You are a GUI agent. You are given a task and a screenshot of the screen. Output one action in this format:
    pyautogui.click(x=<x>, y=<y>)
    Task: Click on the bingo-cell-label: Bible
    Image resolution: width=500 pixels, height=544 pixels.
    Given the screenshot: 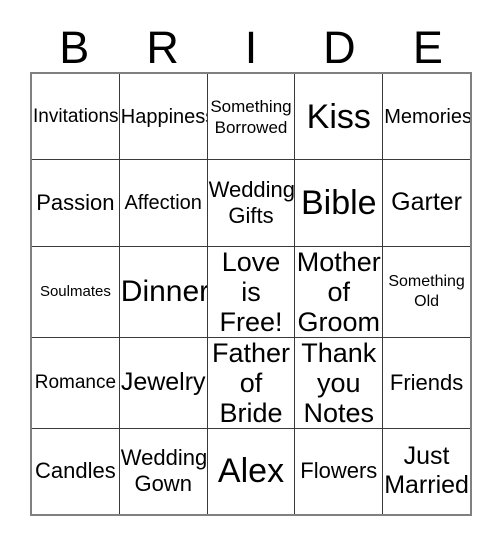 What is the action you would take?
    pyautogui.click(x=338, y=202)
    